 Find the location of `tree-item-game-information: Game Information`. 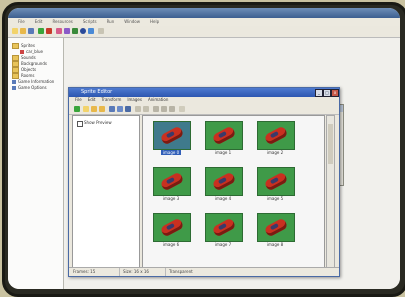

tree-item-game-information: Game Information is located at coordinates (33, 81).